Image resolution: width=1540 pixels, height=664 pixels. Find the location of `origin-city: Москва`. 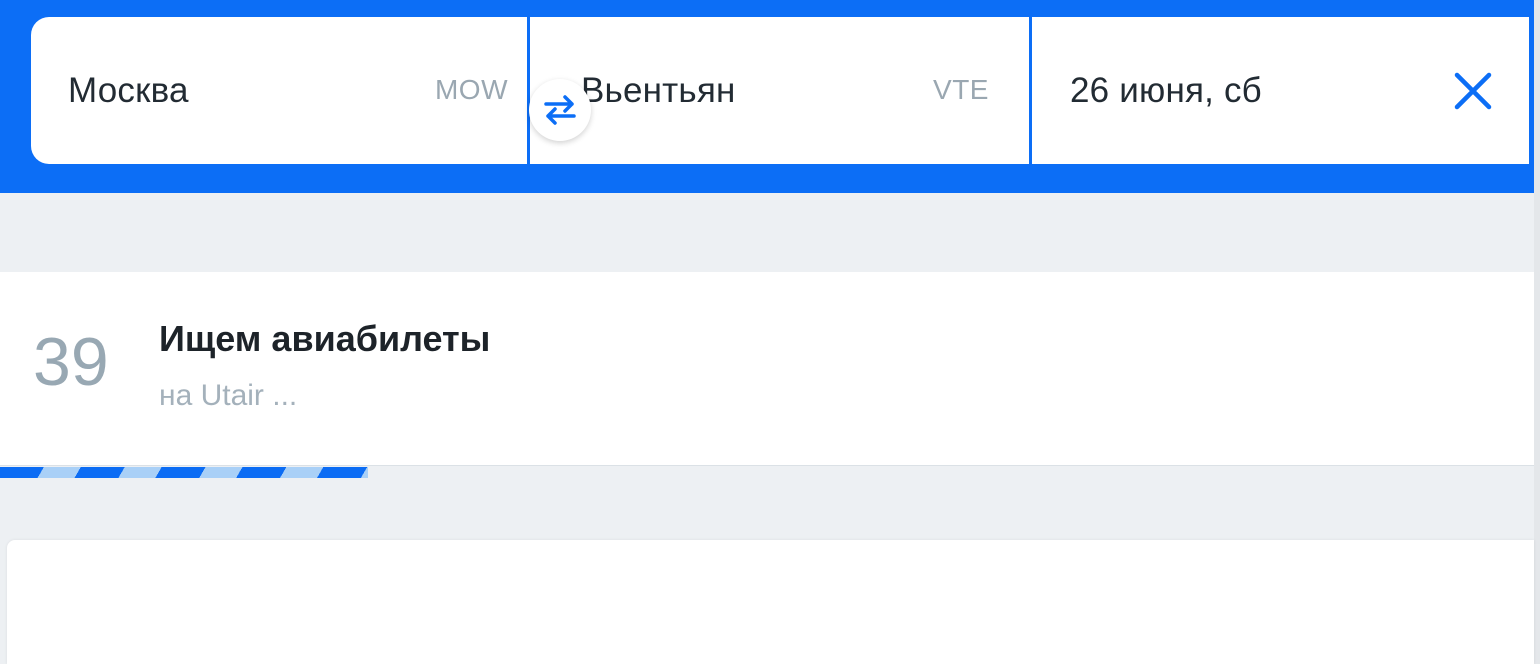

origin-city: Москва is located at coordinates (128, 90).